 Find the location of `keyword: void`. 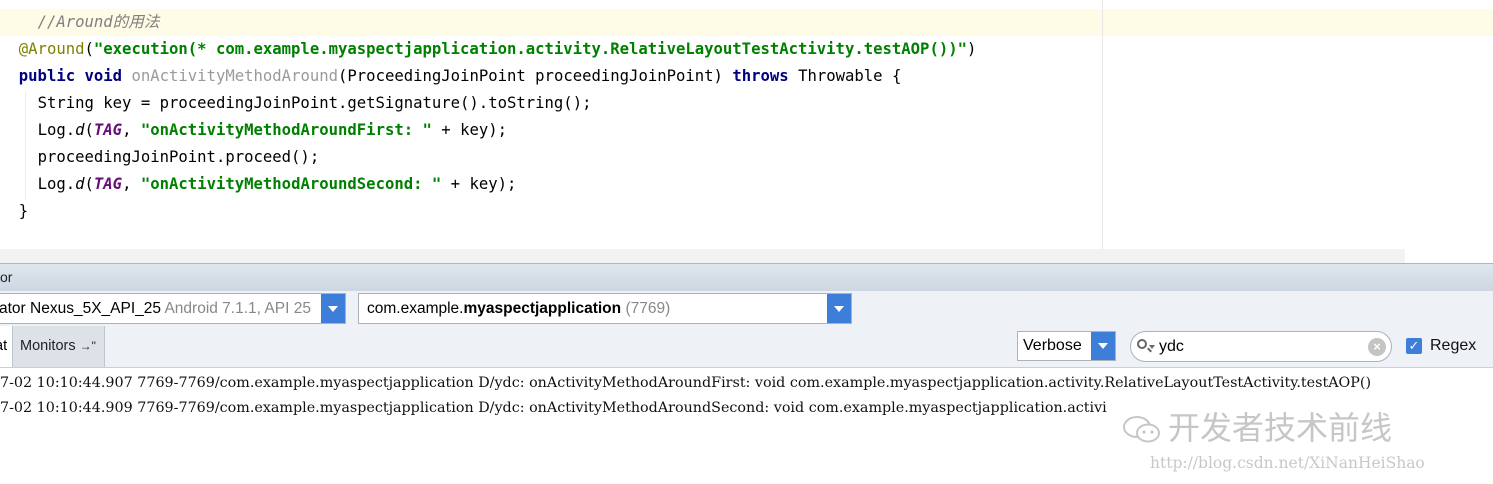

keyword: void is located at coordinates (103, 76).